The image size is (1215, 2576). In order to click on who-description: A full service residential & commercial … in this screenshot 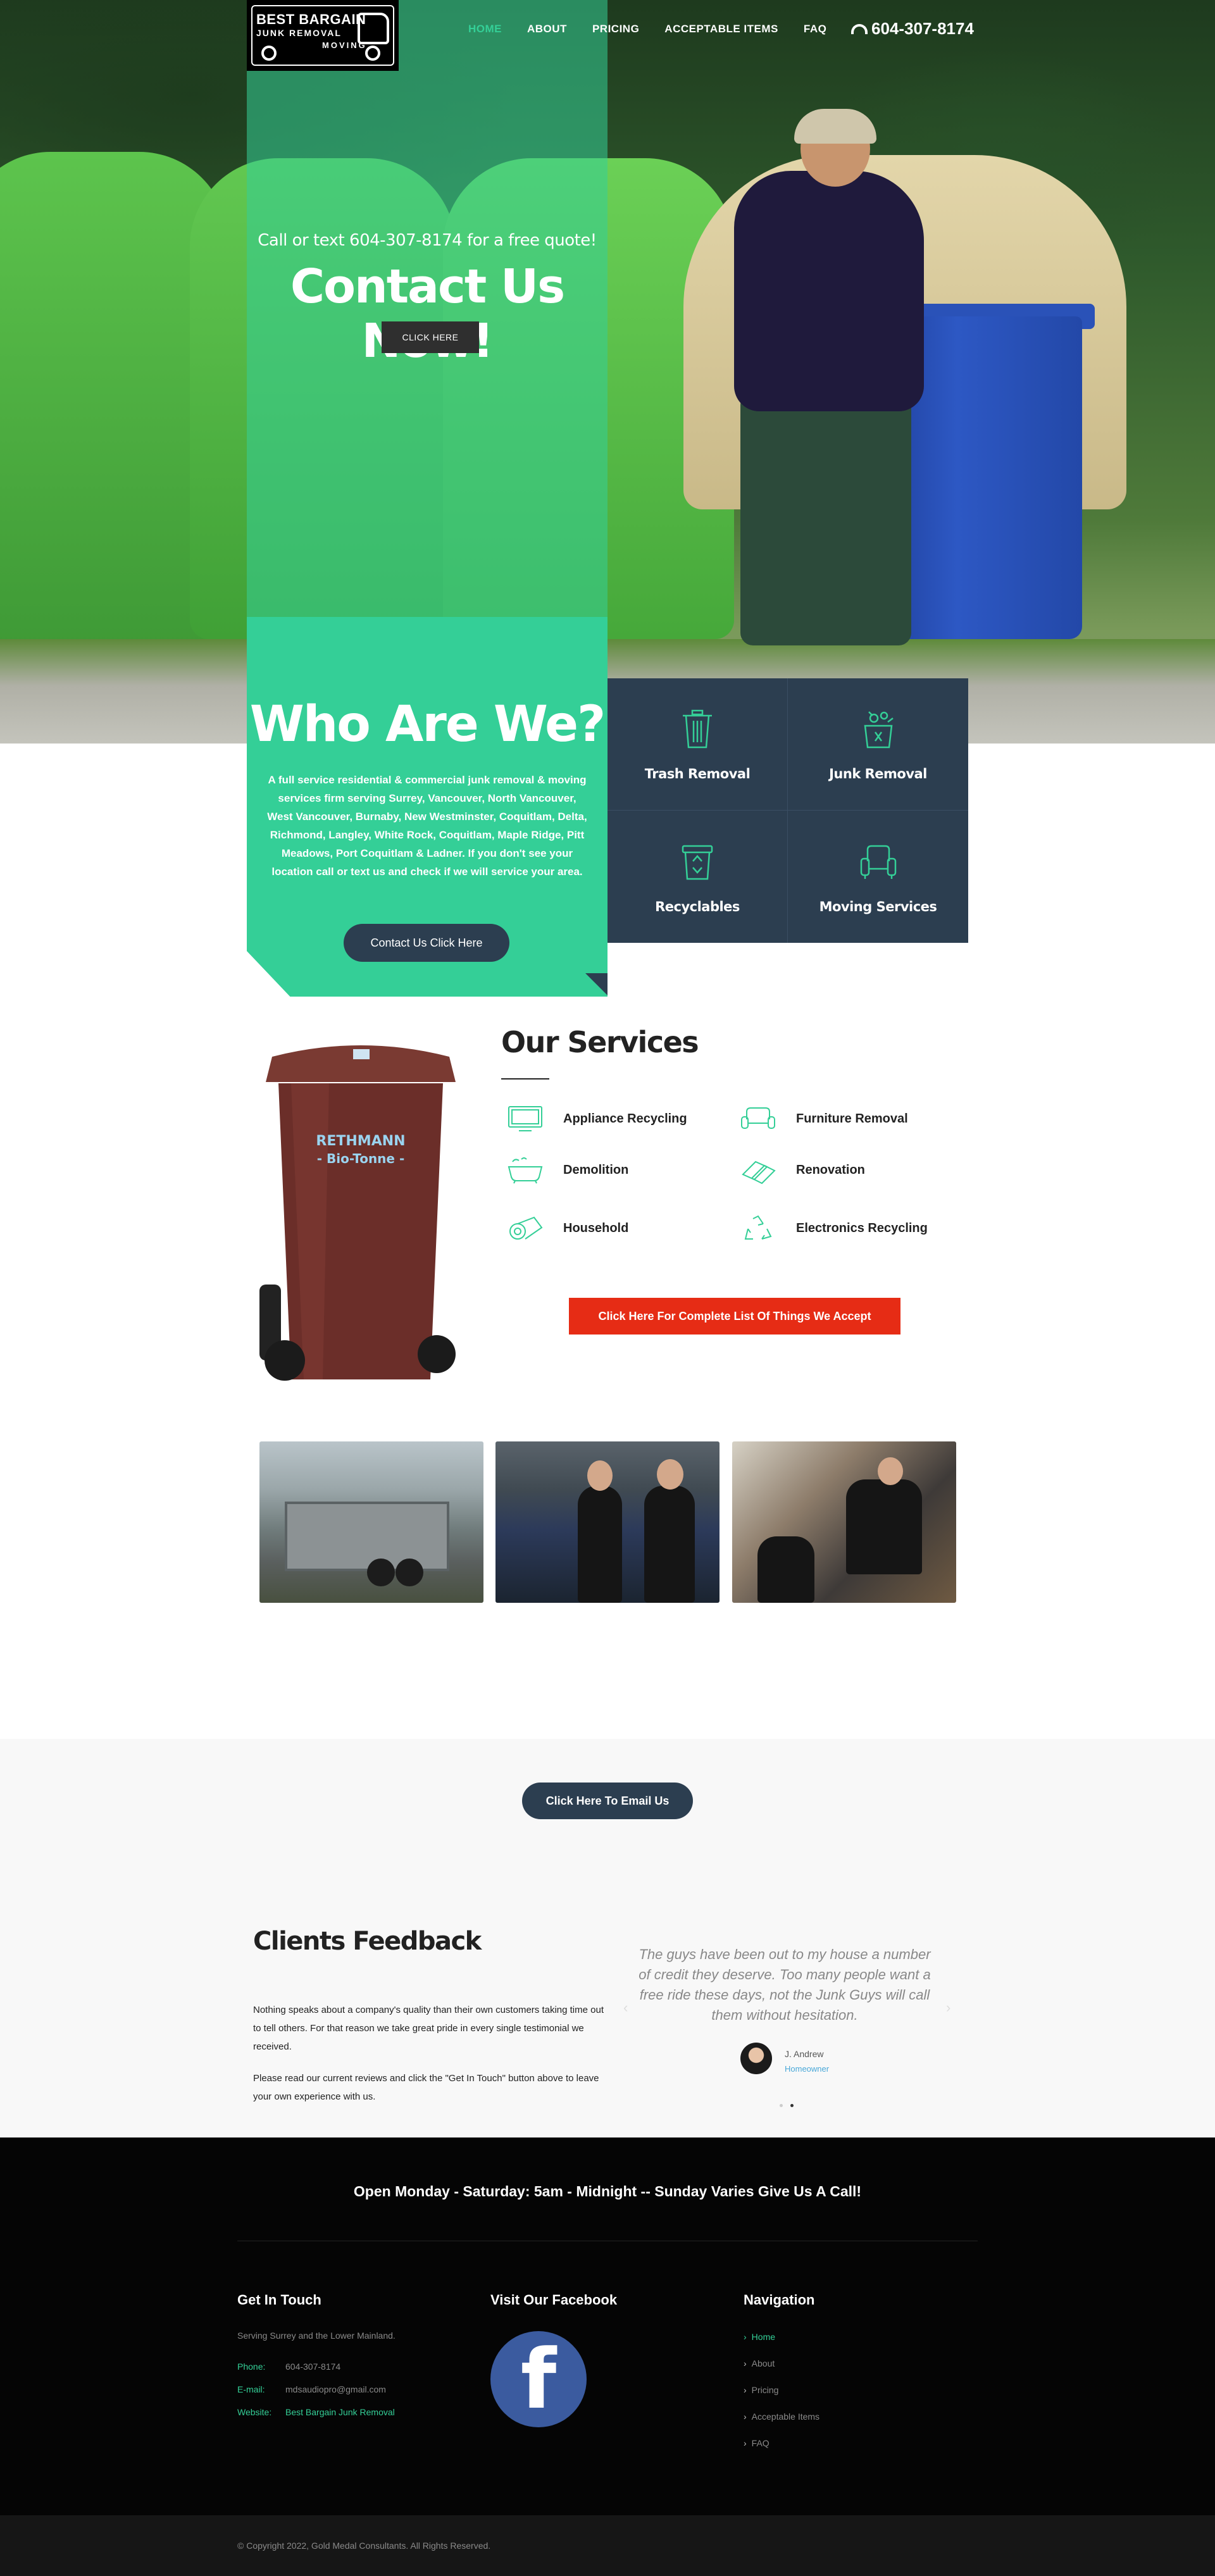, I will do `click(427, 826)`.